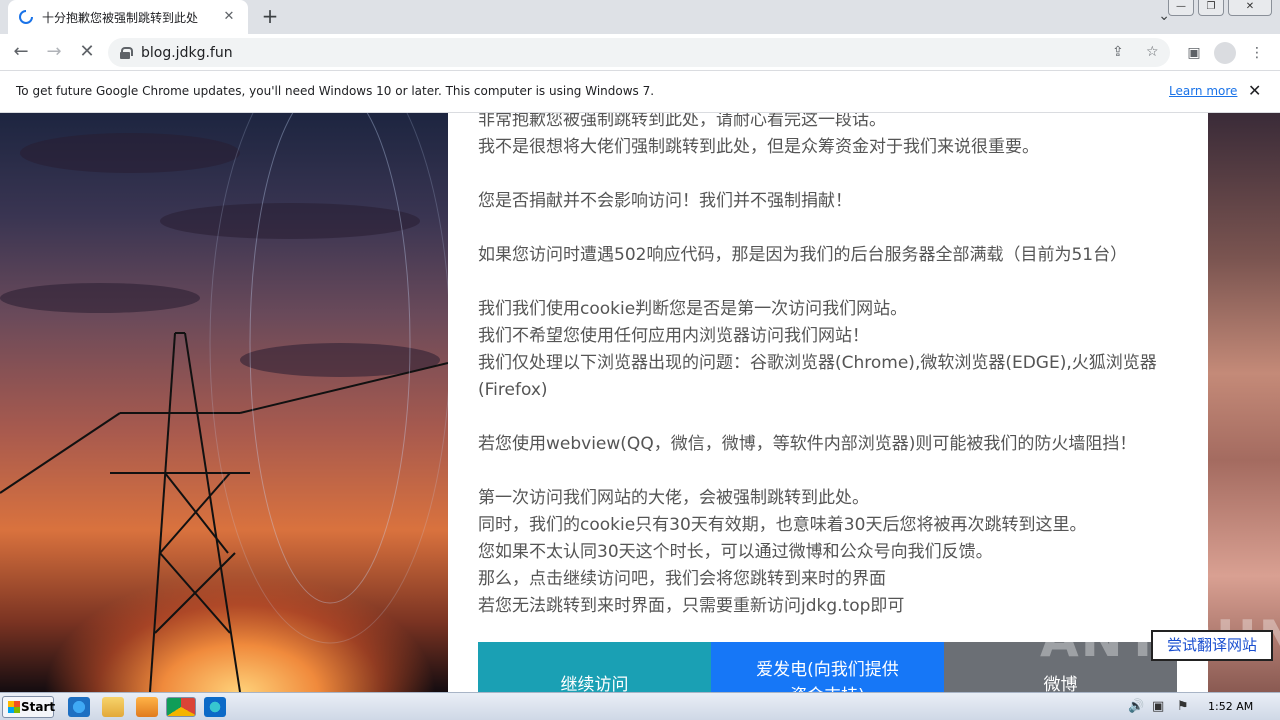 The width and height of the screenshot is (1280, 720). I want to click on continue-button: 继续访问, so click(594, 667).